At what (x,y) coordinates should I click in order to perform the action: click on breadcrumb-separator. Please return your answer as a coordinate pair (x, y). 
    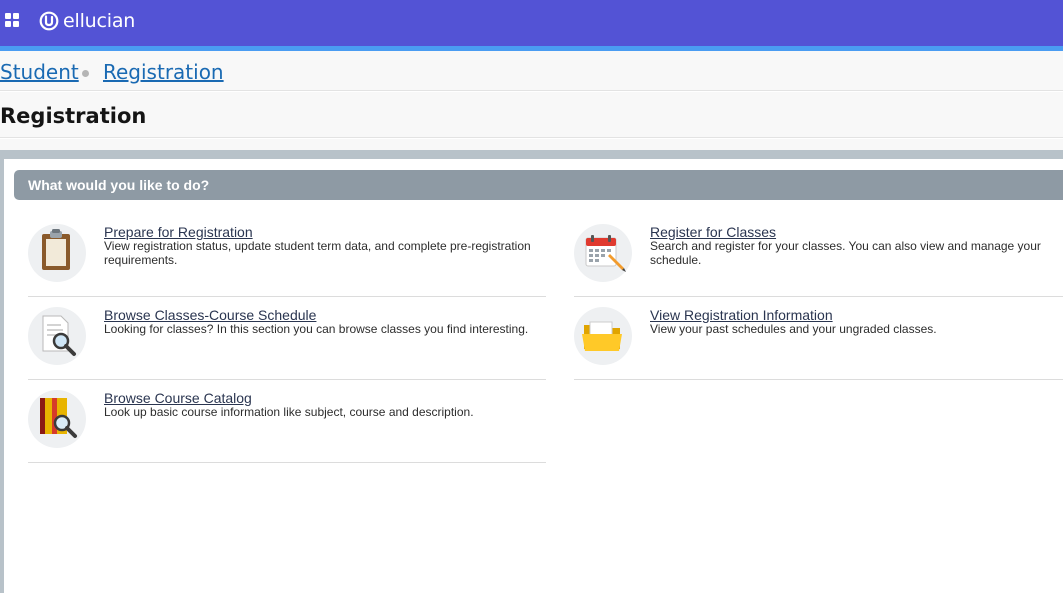
    Looking at the image, I should click on (85, 73).